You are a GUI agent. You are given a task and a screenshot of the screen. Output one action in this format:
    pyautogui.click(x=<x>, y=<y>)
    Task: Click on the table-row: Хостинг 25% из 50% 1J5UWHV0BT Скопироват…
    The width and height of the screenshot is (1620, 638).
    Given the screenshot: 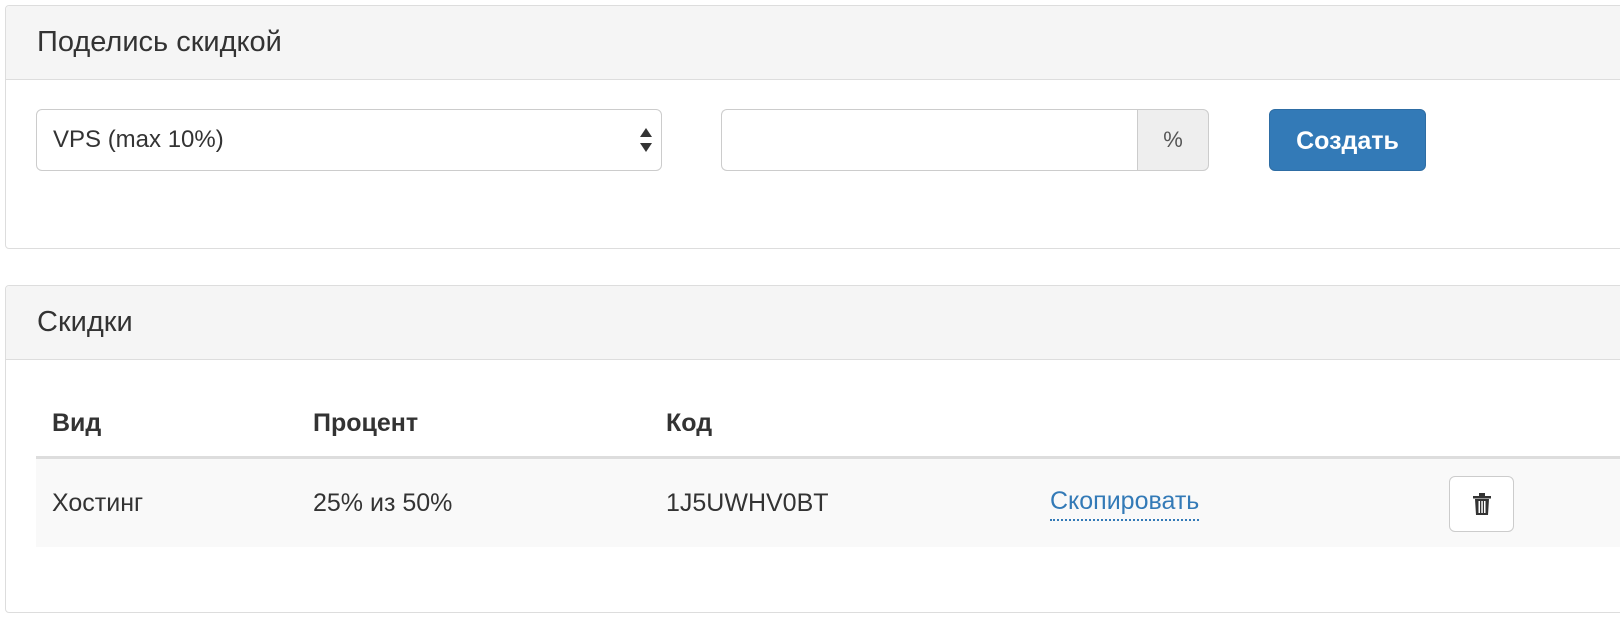 What is the action you would take?
    pyautogui.click(x=828, y=503)
    